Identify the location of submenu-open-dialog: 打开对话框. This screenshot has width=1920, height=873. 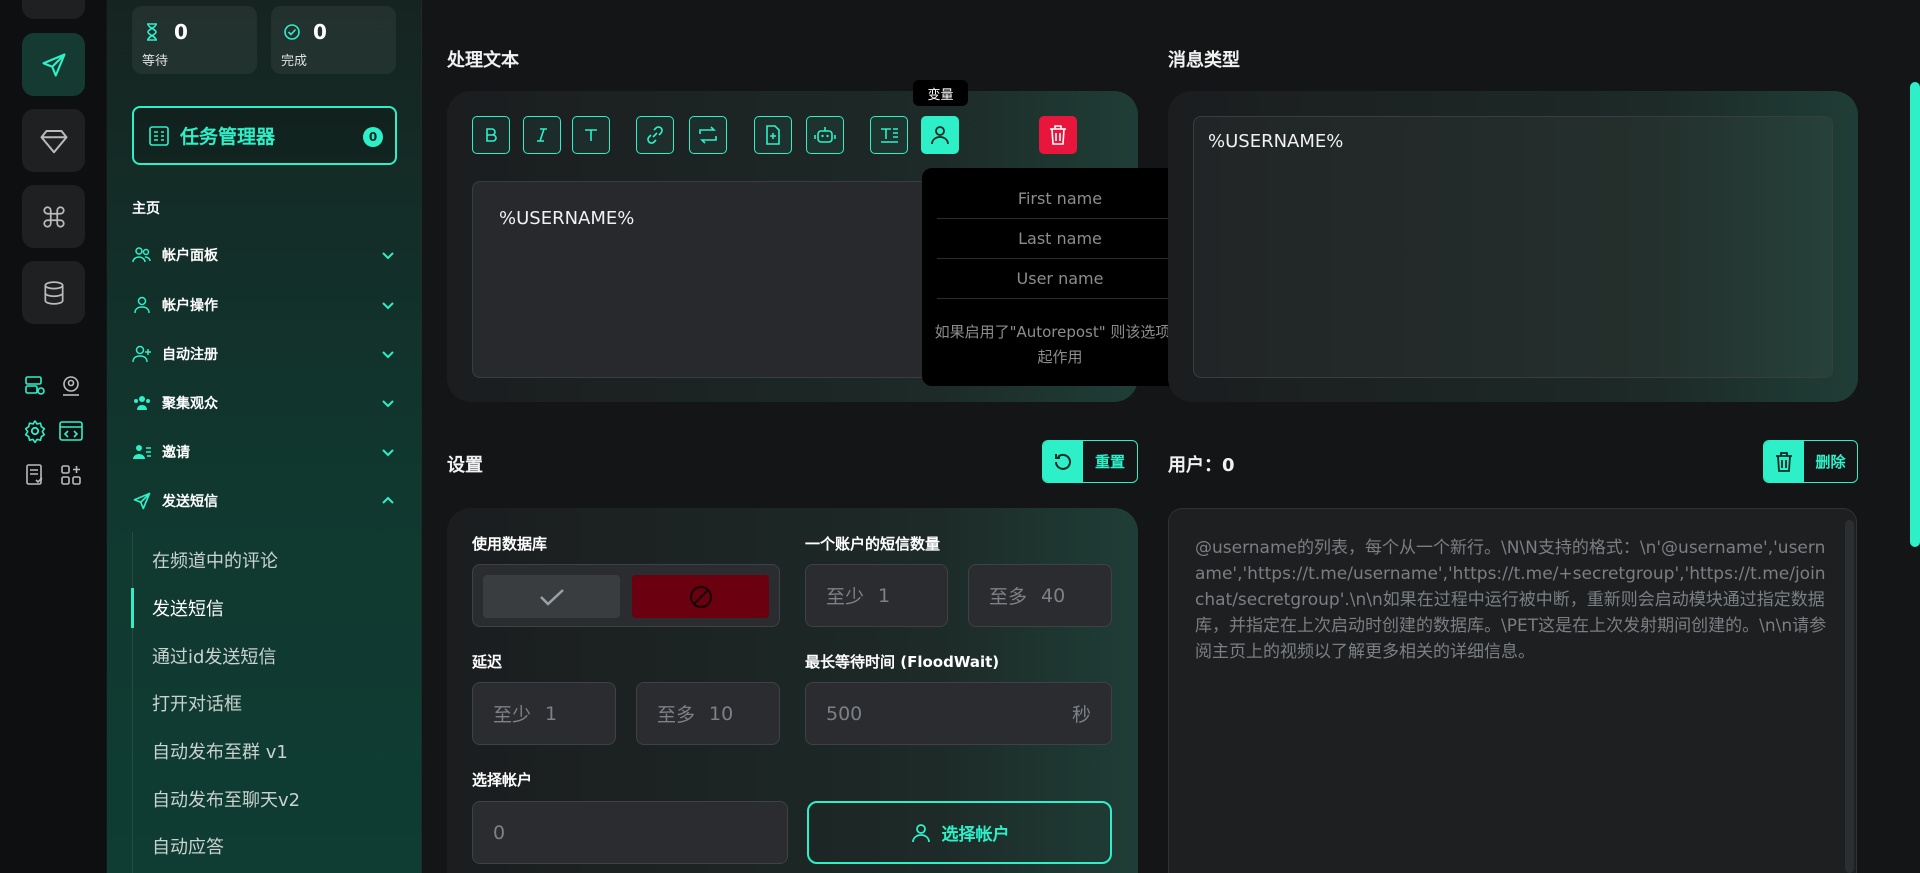
(197, 703).